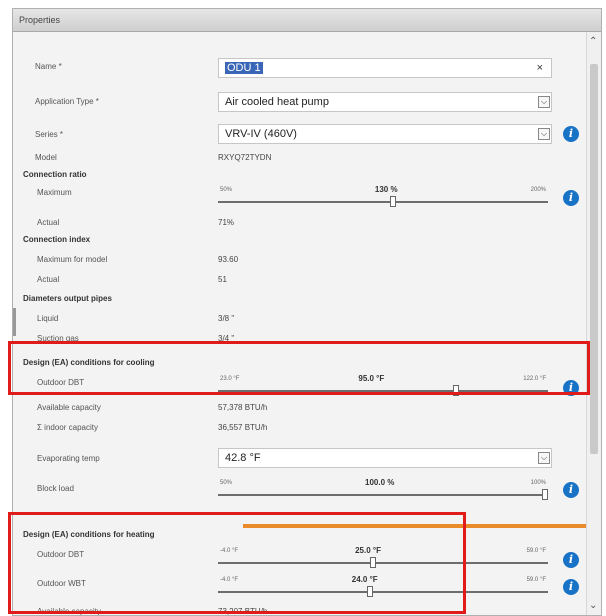 Image resolution: width=606 pixels, height=616 pixels. I want to click on series-label: Series *, so click(49, 134).